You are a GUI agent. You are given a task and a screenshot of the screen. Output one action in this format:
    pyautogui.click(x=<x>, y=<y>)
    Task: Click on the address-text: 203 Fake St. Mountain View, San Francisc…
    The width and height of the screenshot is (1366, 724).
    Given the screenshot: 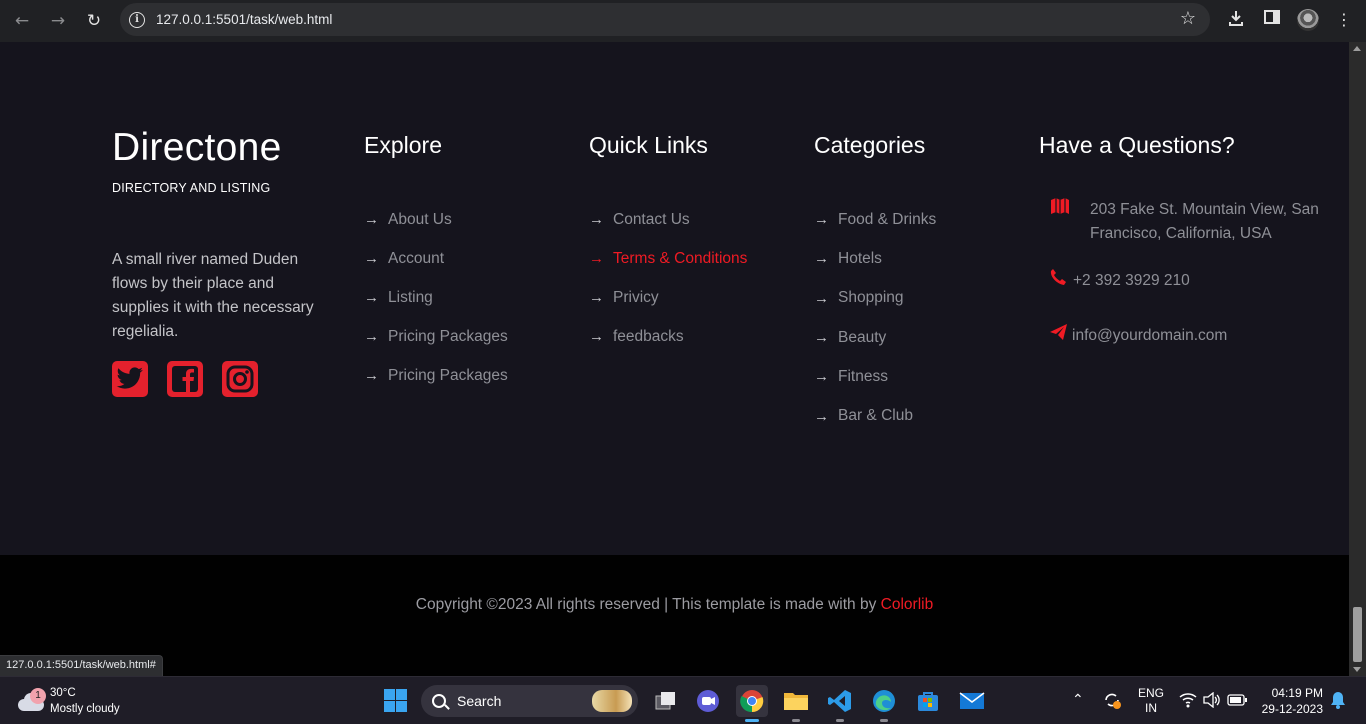 What is the action you would take?
    pyautogui.click(x=1204, y=221)
    